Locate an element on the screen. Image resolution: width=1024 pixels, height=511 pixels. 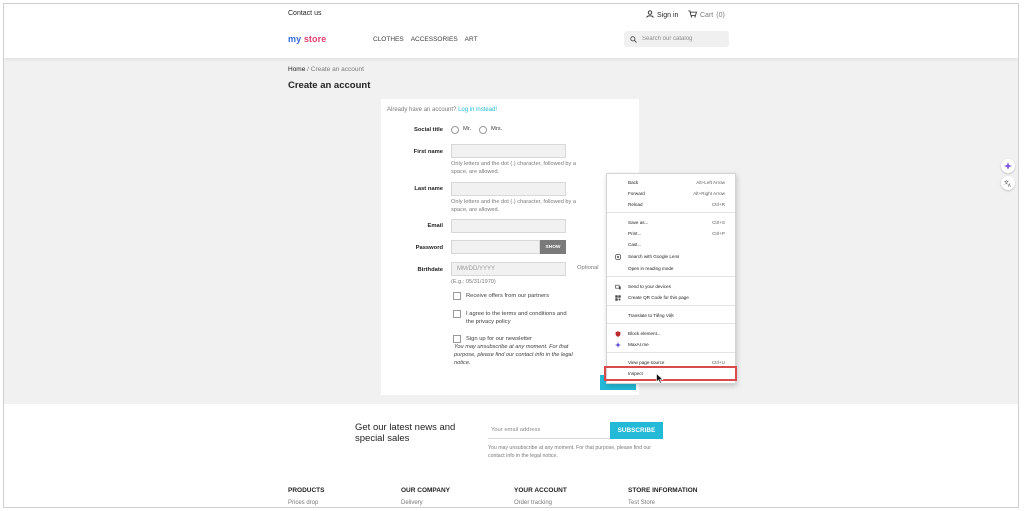
sign-in-label: Sign in is located at coordinates (668, 15).